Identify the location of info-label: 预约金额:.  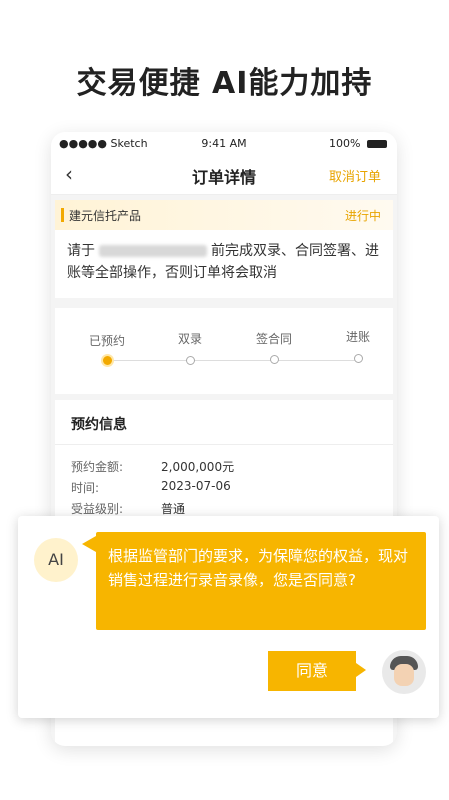
(97, 467).